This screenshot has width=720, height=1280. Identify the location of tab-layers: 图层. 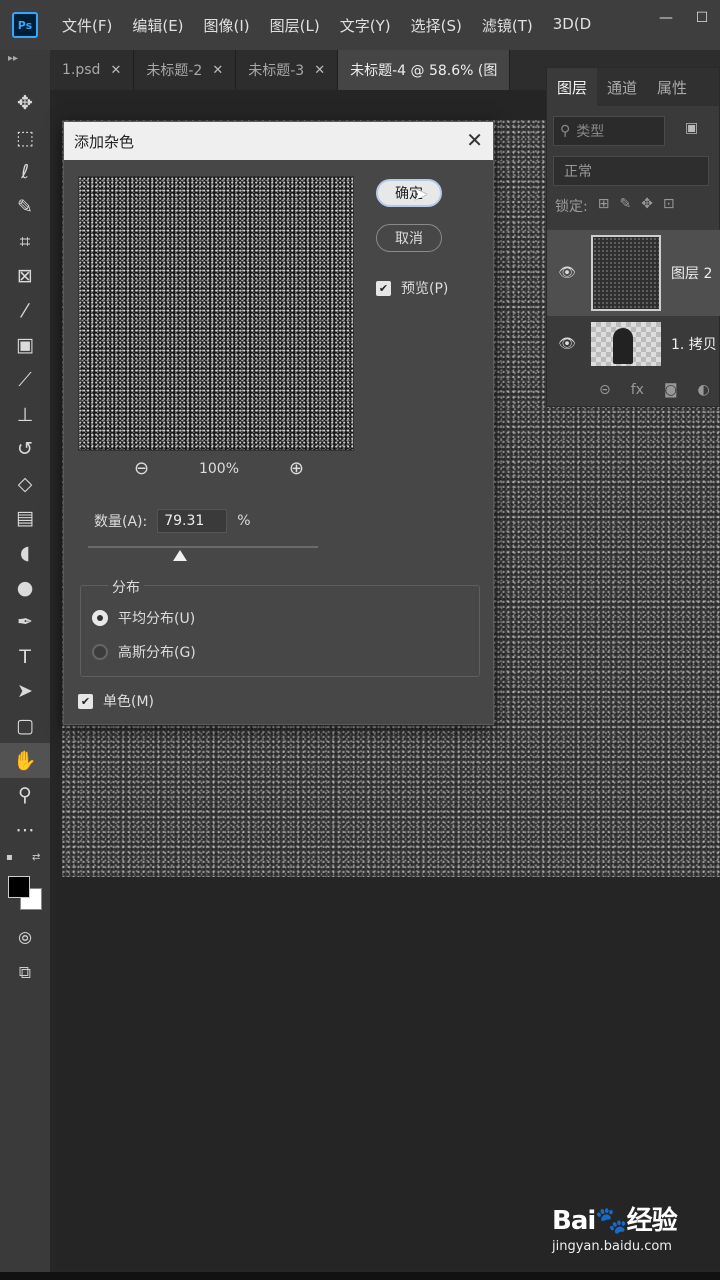
(572, 87).